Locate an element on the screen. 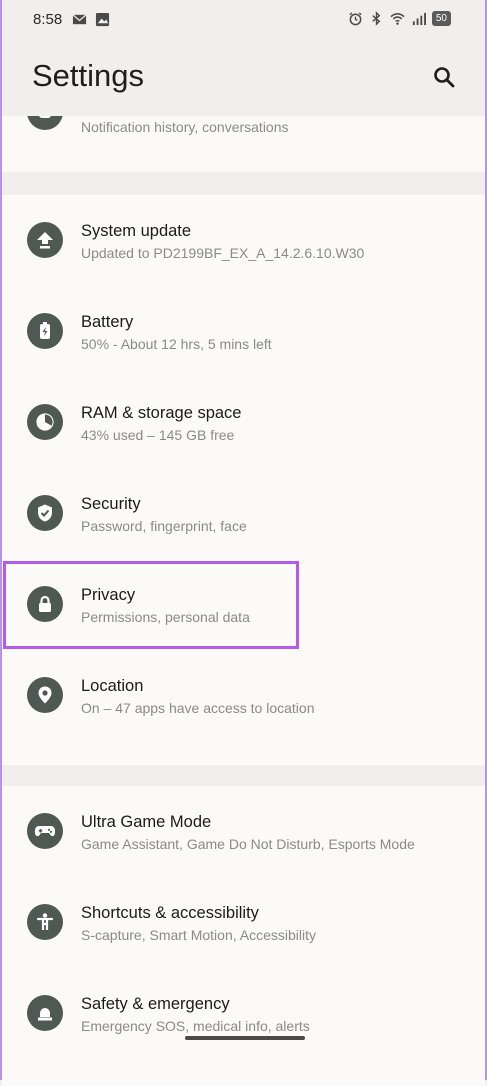  row-subtitle: 50% - About 12 hrs, 5 mins left is located at coordinates (176, 344).